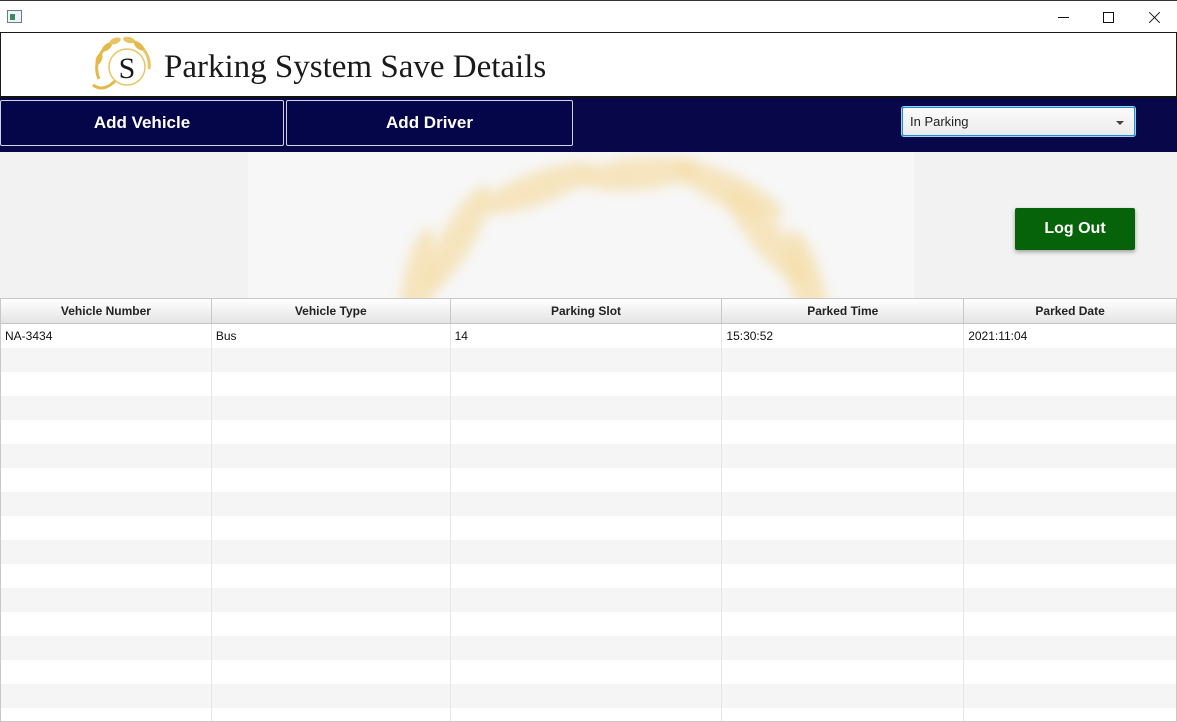  What do you see at coordinates (331, 311) in the screenshot?
I see `column-header-vehicle-type: Vehicle Type` at bounding box center [331, 311].